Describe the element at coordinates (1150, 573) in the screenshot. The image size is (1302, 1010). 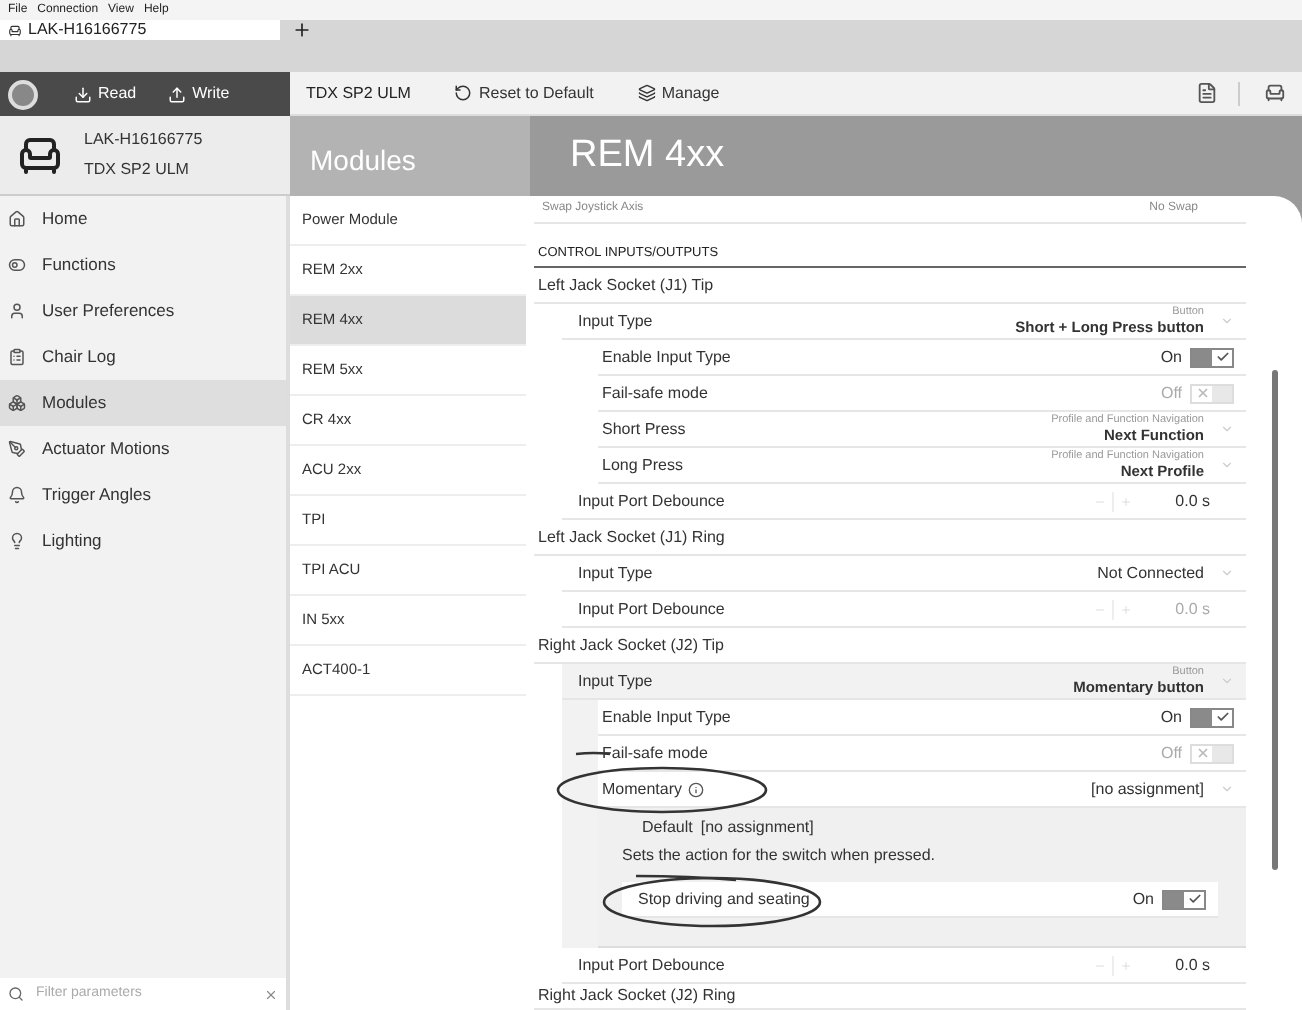
I see `dropdown-value: Not Connected` at that location.